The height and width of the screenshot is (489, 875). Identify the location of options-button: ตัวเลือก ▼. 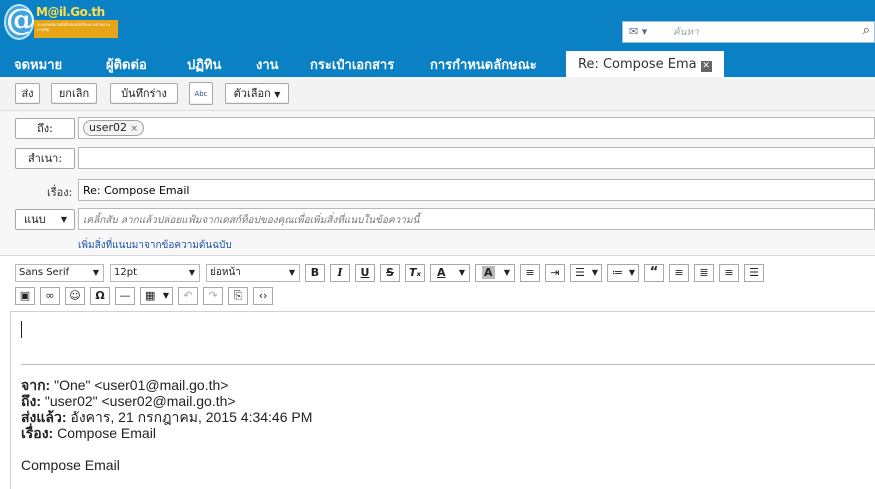
(257, 93).